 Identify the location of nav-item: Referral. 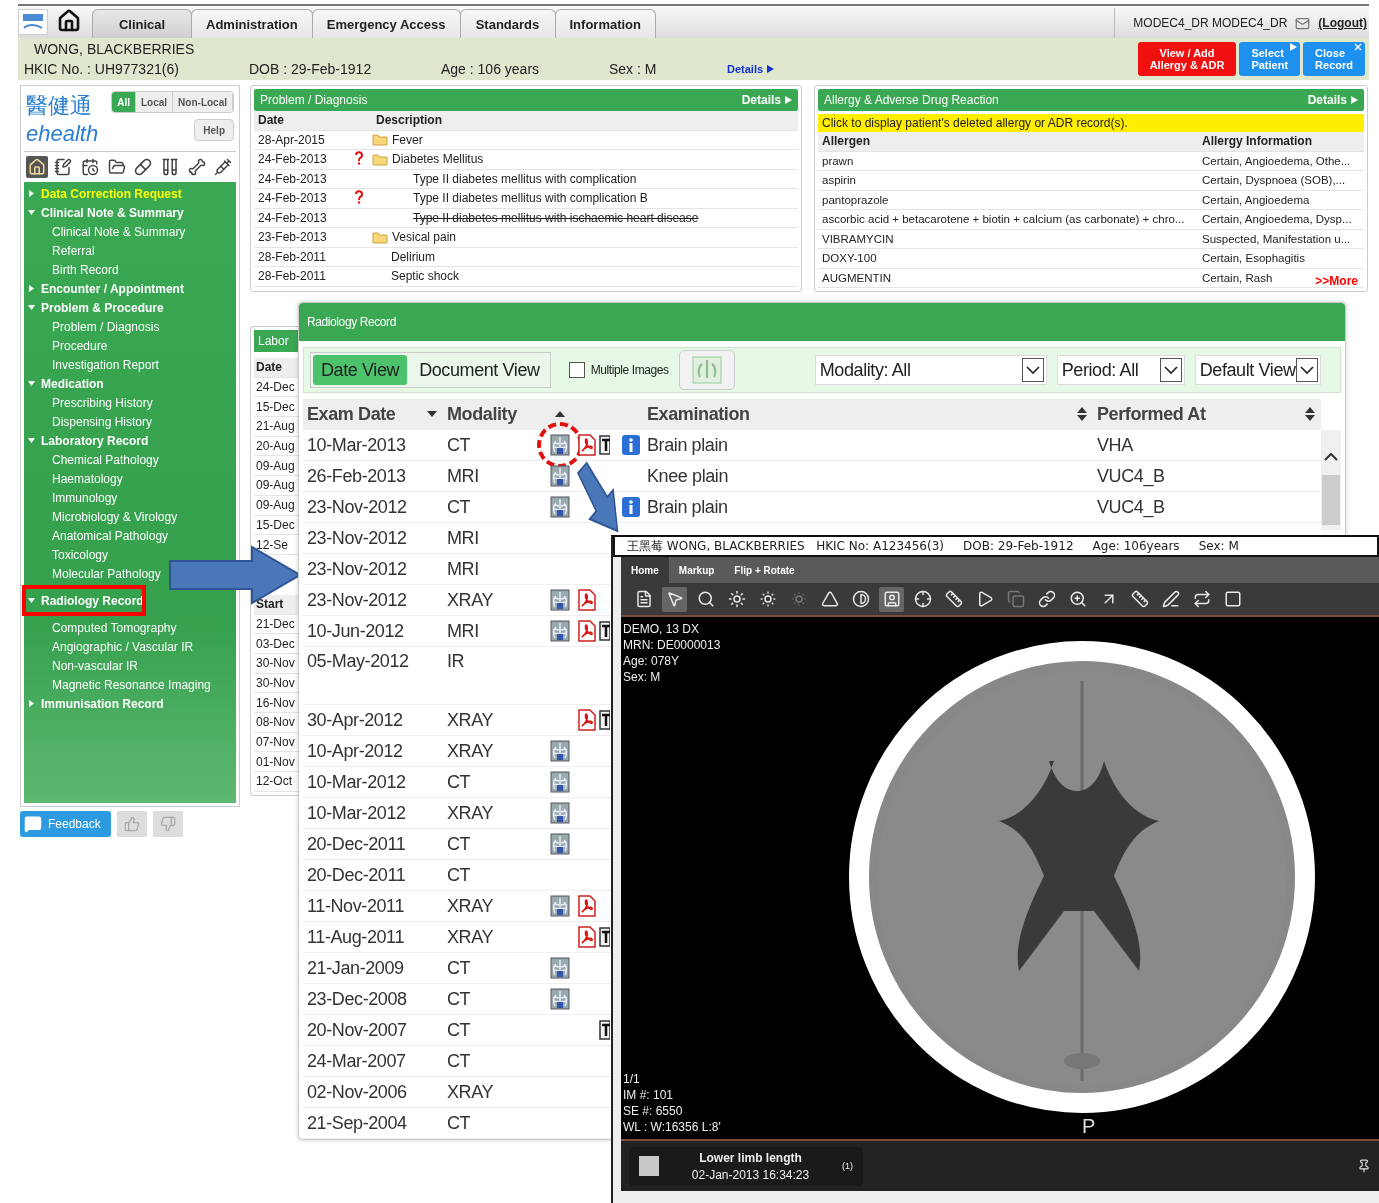
(59, 250).